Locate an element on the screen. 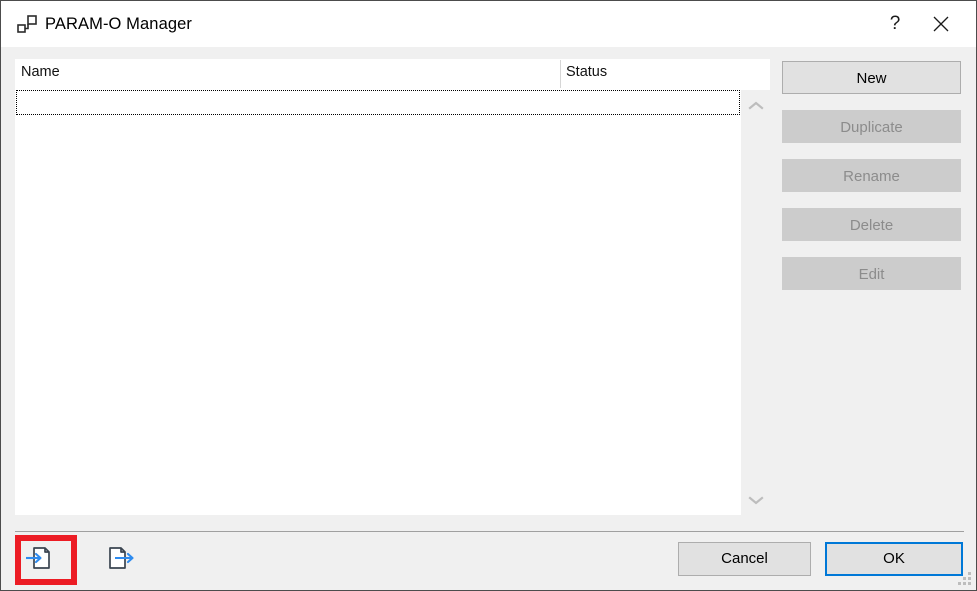 This screenshot has height=591, width=977. scroll-up-button is located at coordinates (755, 105).